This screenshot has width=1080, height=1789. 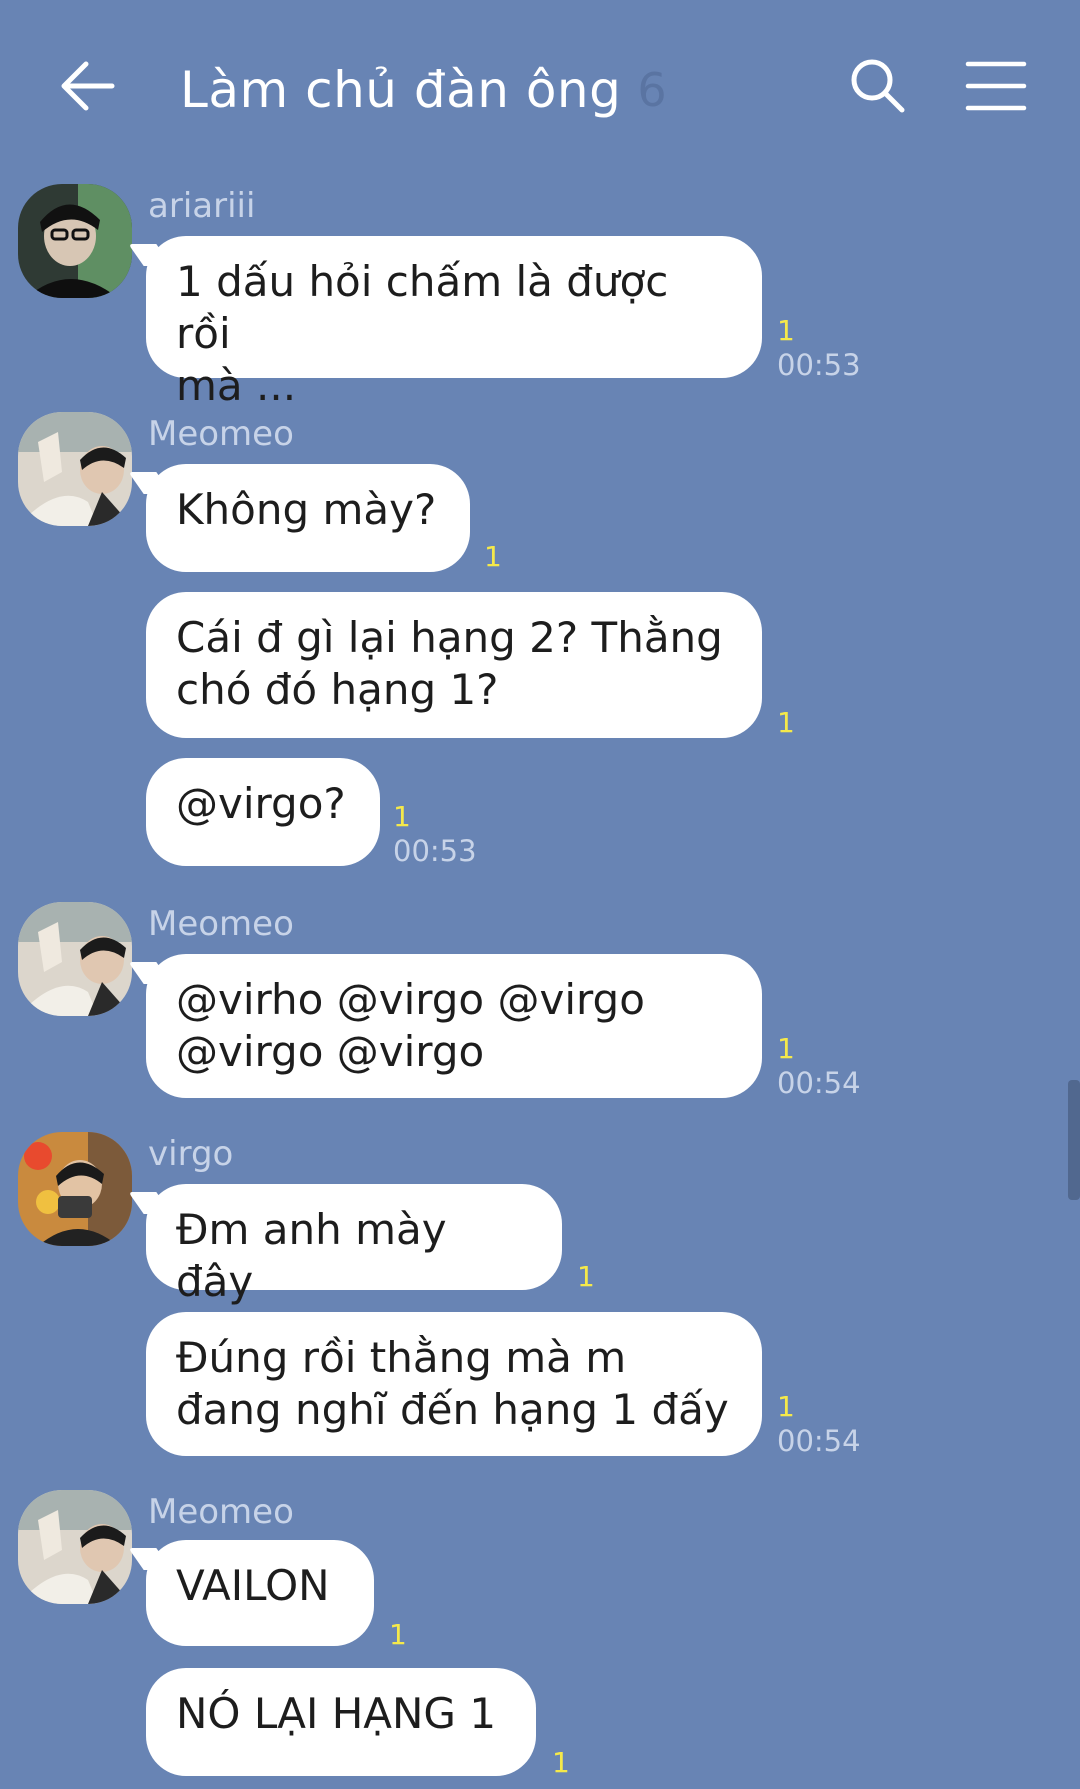 What do you see at coordinates (260, 1593) in the screenshot?
I see `message-bubble: VAILON` at bounding box center [260, 1593].